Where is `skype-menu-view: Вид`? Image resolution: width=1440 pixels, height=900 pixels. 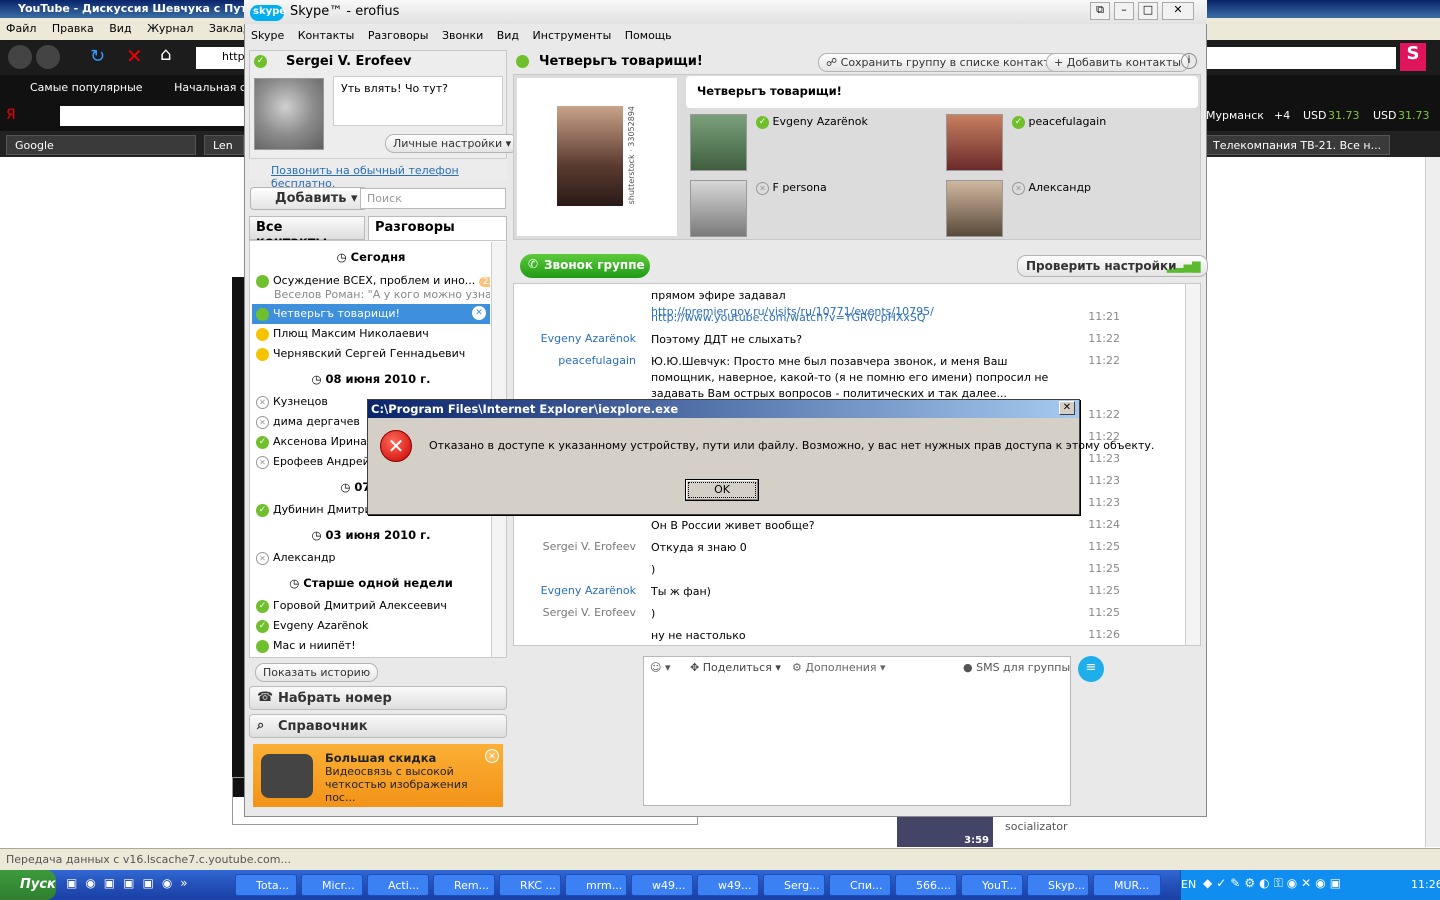 skype-menu-view: Вид is located at coordinates (508, 35).